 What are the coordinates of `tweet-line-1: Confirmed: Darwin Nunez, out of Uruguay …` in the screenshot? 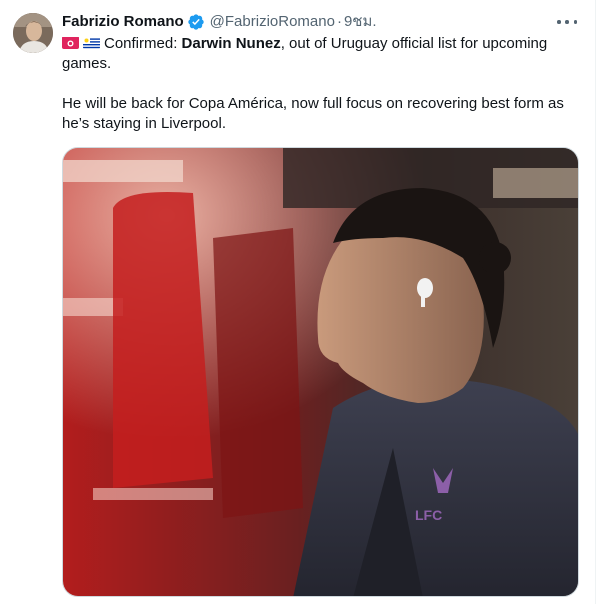 It's located at (322, 54).